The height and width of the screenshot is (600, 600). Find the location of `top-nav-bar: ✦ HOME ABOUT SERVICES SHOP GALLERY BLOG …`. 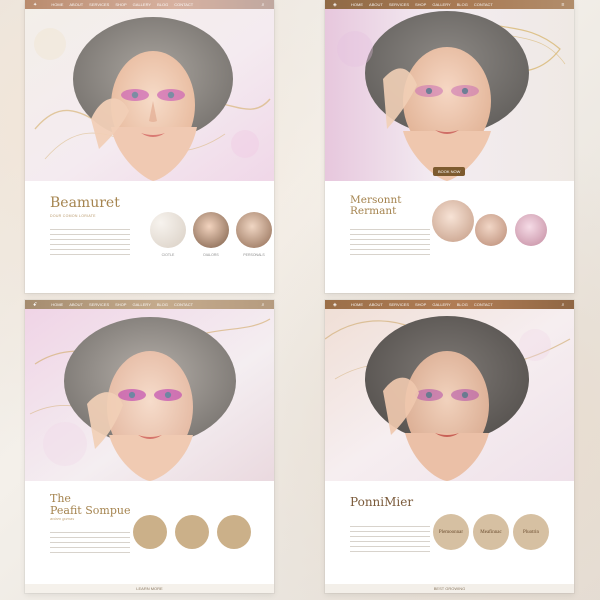

top-nav-bar: ✦ HOME ABOUT SERVICES SHOP GALLERY BLOG … is located at coordinates (149, 4).